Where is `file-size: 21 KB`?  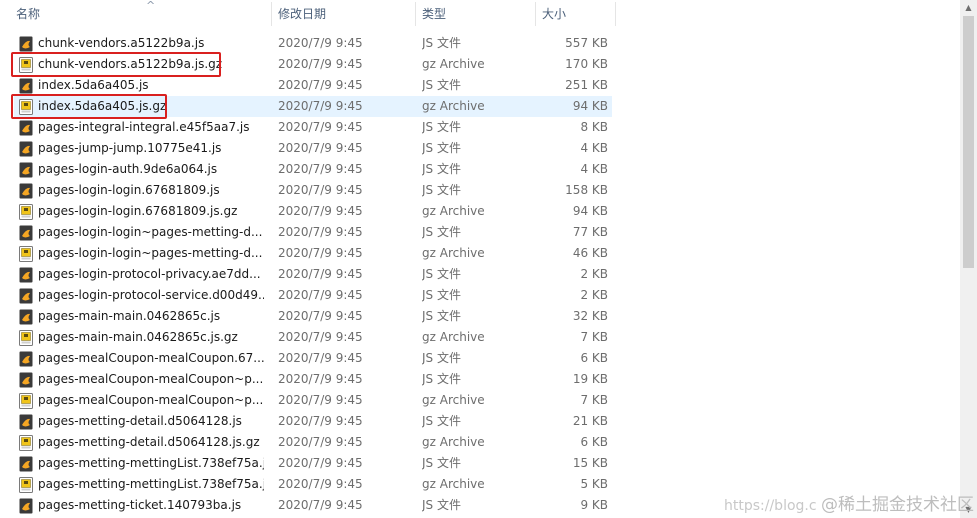
file-size: 21 KB is located at coordinates (590, 421).